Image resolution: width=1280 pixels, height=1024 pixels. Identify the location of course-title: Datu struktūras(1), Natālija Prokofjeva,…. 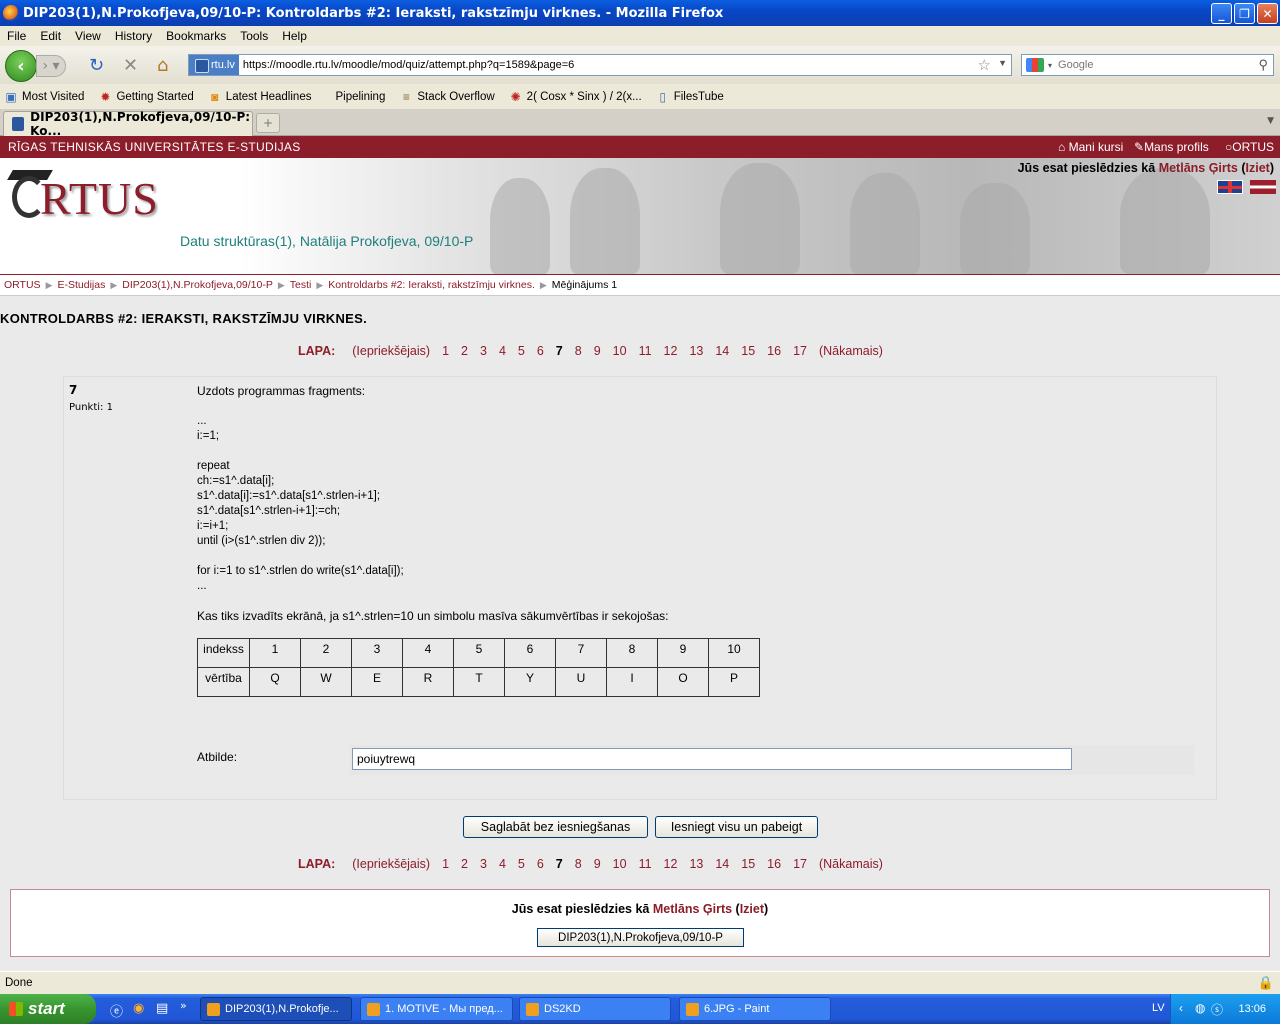
(326, 241).